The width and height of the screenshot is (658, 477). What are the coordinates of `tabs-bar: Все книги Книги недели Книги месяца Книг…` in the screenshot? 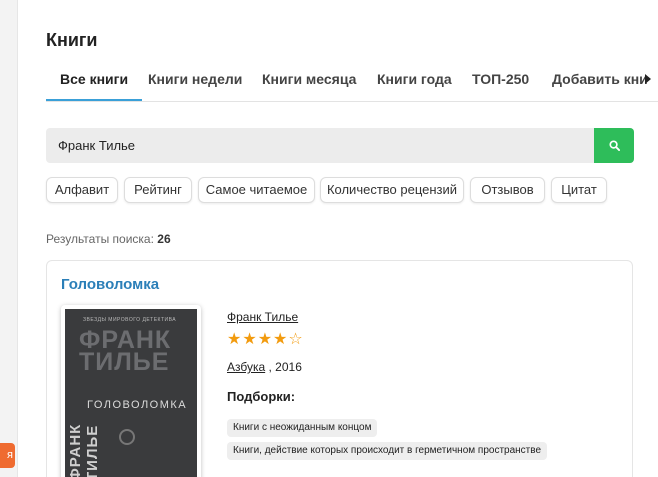 It's located at (352, 82).